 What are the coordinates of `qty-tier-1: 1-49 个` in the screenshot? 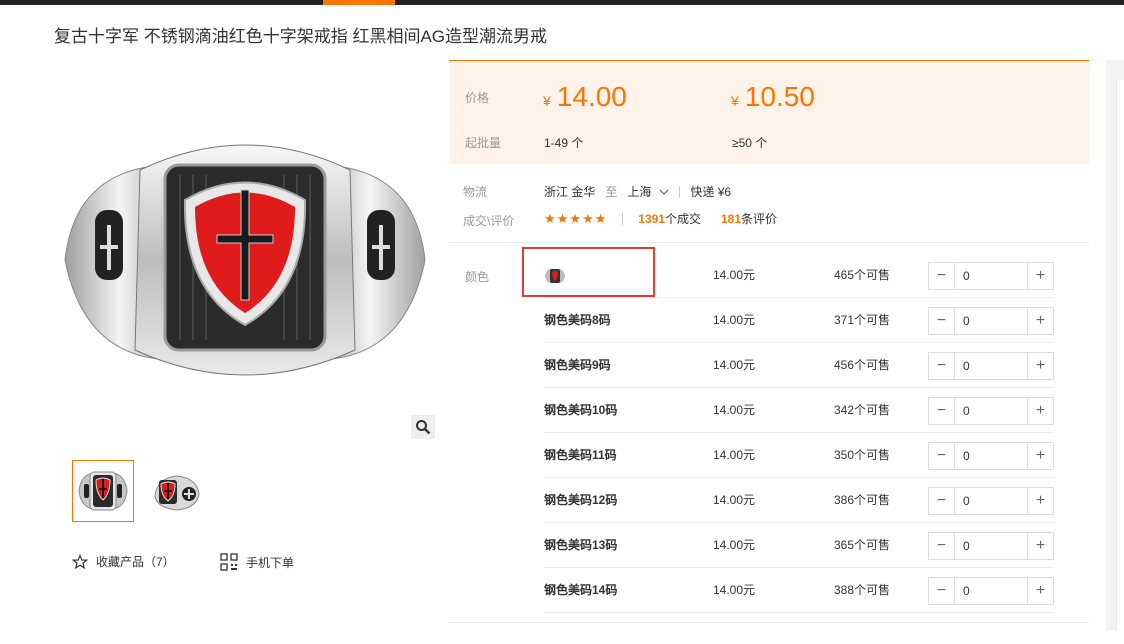 It's located at (564, 143).